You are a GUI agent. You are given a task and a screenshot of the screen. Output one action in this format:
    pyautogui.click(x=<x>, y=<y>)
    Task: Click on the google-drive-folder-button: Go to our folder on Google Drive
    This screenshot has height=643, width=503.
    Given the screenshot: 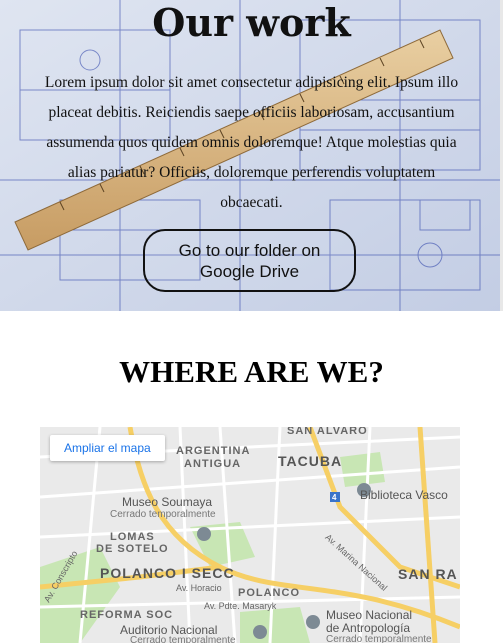 What is the action you would take?
    pyautogui.click(x=249, y=260)
    